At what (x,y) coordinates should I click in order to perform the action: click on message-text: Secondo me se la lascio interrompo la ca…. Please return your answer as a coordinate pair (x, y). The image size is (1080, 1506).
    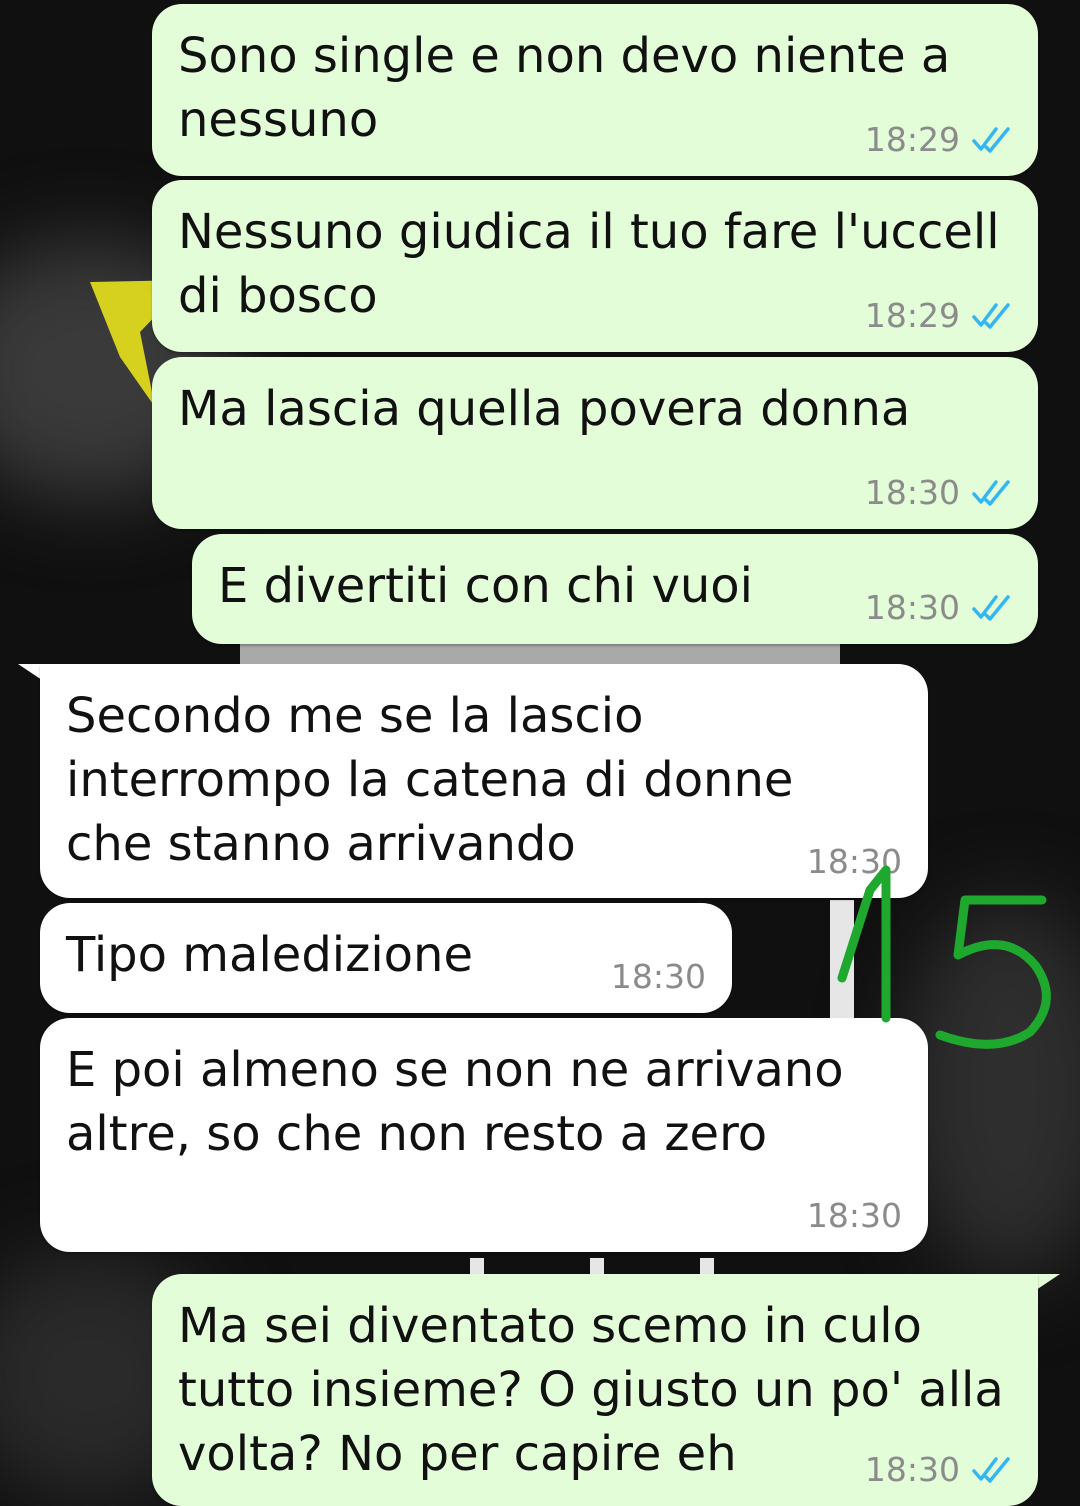
    Looking at the image, I should click on (430, 780).